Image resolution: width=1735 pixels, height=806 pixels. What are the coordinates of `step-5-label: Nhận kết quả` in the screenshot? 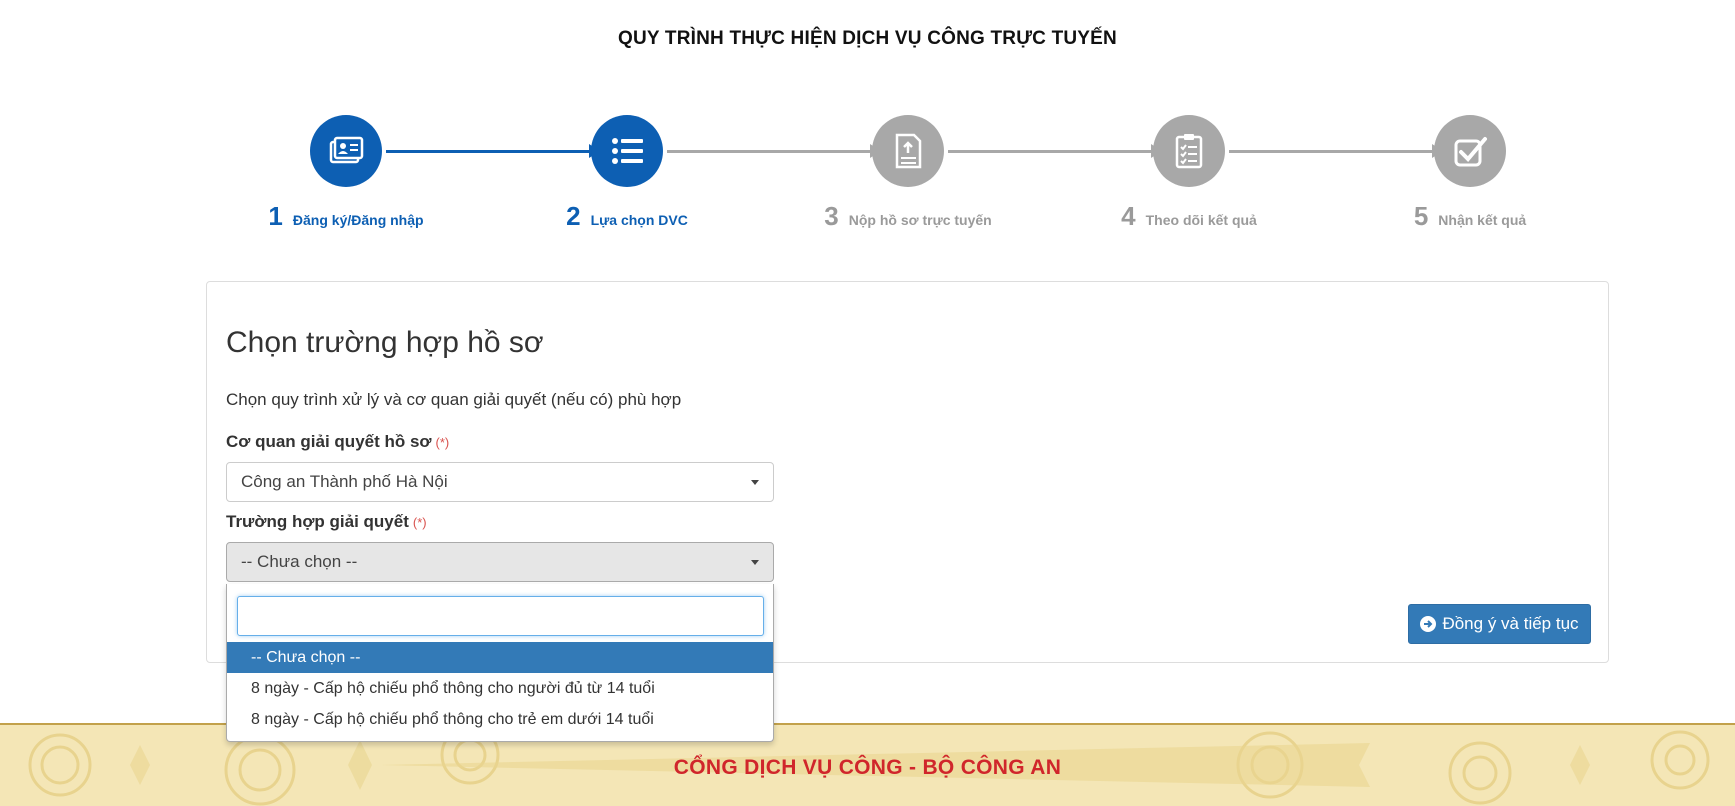 It's located at (1482, 220).